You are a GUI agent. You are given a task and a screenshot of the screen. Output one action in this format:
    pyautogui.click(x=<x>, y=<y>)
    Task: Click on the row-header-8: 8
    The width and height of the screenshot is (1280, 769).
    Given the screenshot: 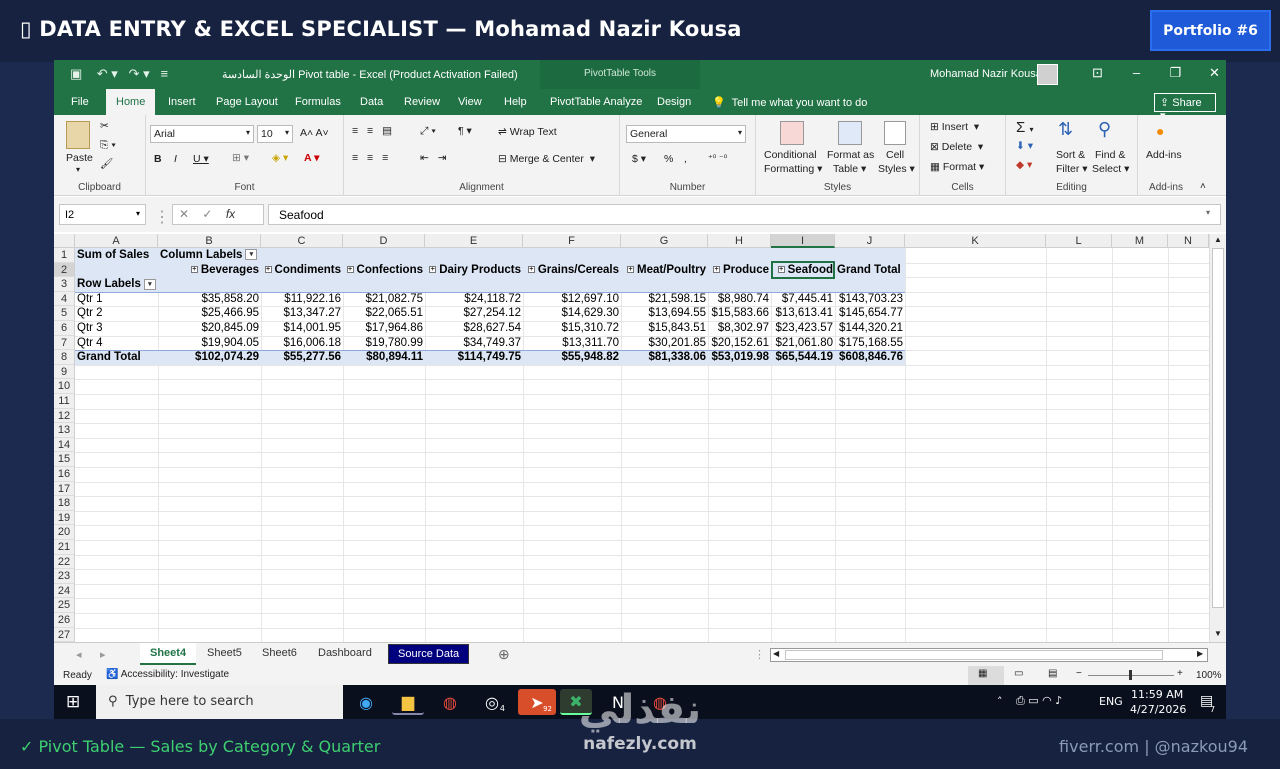 What is the action you would take?
    pyautogui.click(x=64, y=357)
    